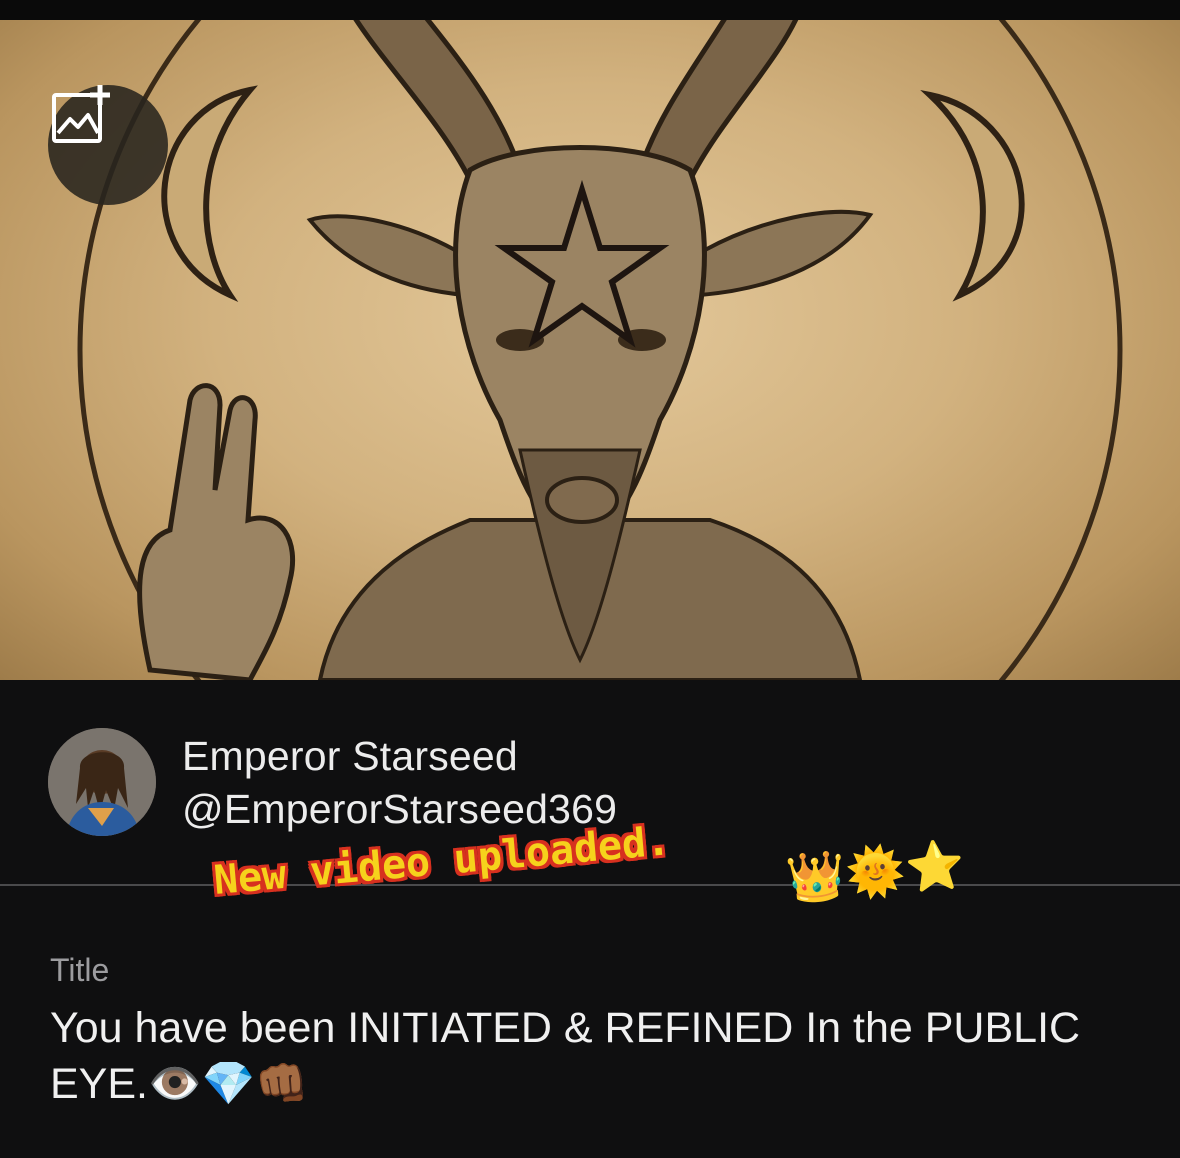  What do you see at coordinates (590, 885) in the screenshot?
I see `divider` at bounding box center [590, 885].